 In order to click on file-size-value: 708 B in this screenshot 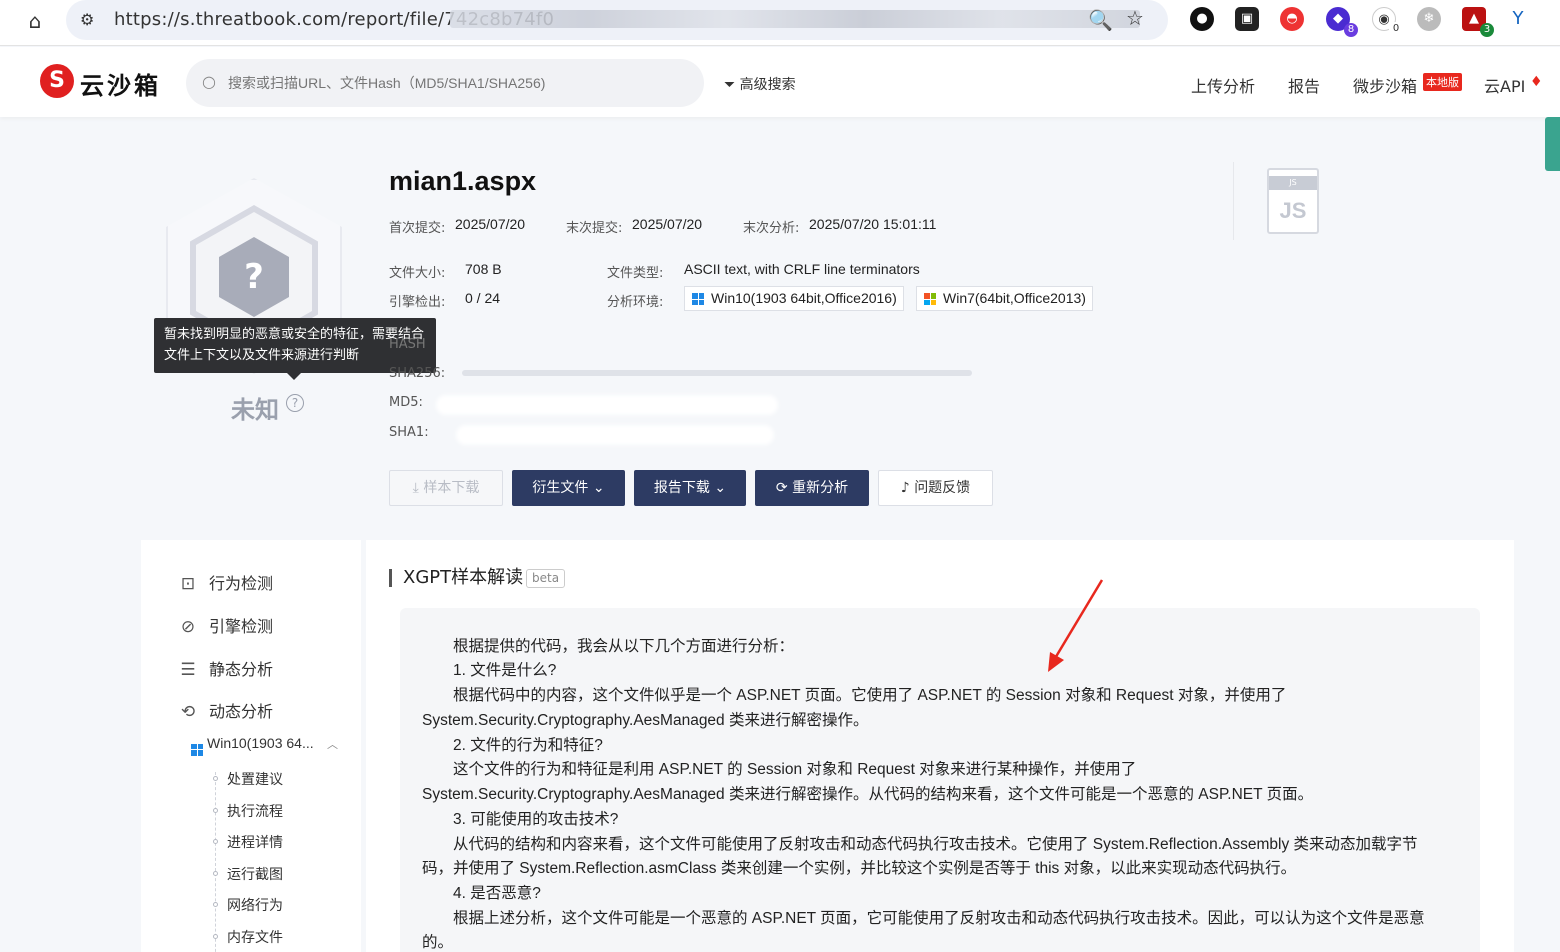, I will do `click(483, 269)`.